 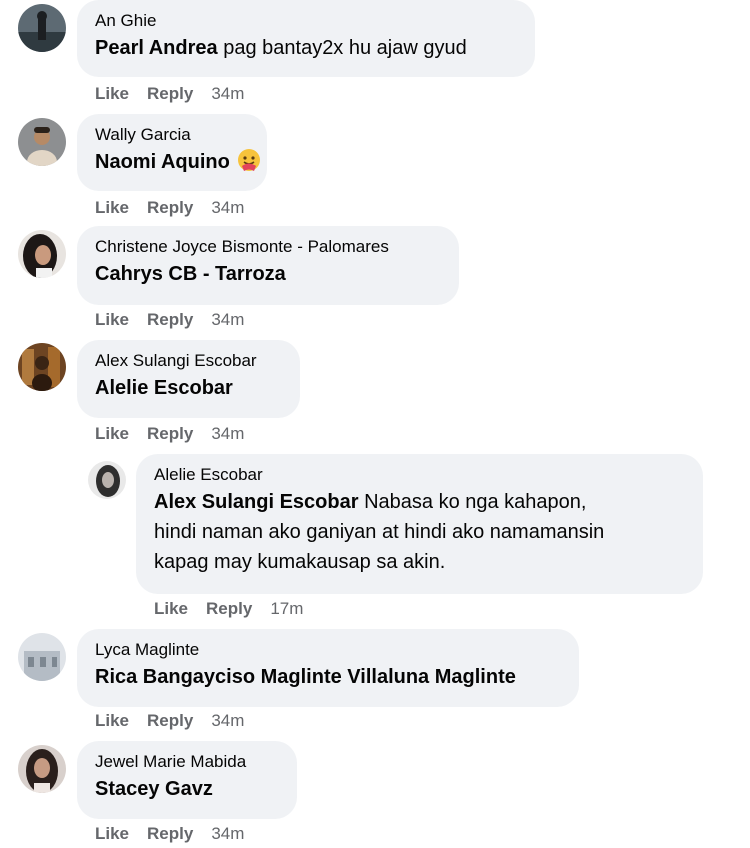 I want to click on mention-link: Pearl Andrea, so click(x=156, y=48).